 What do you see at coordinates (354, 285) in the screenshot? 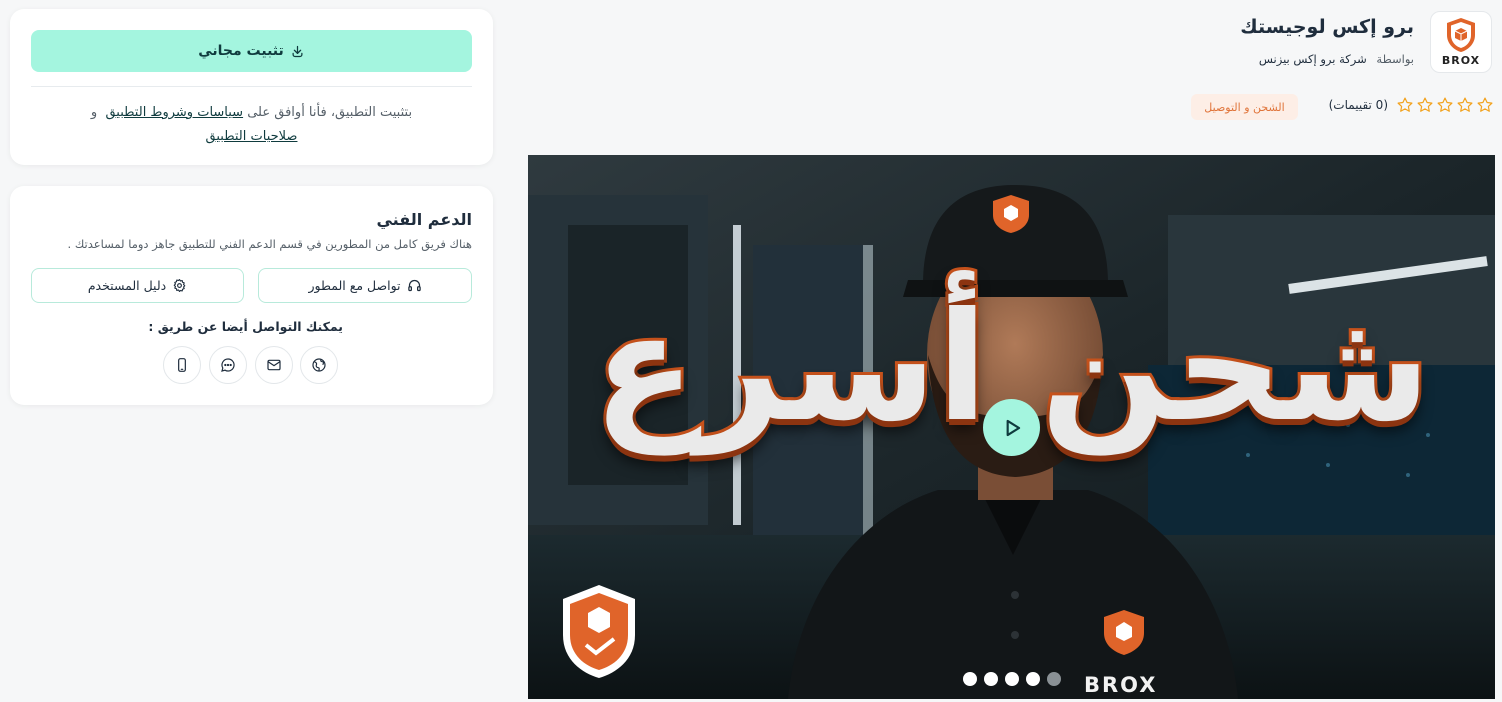
I see `contact-developer-label: تواصل مع المطور` at bounding box center [354, 285].